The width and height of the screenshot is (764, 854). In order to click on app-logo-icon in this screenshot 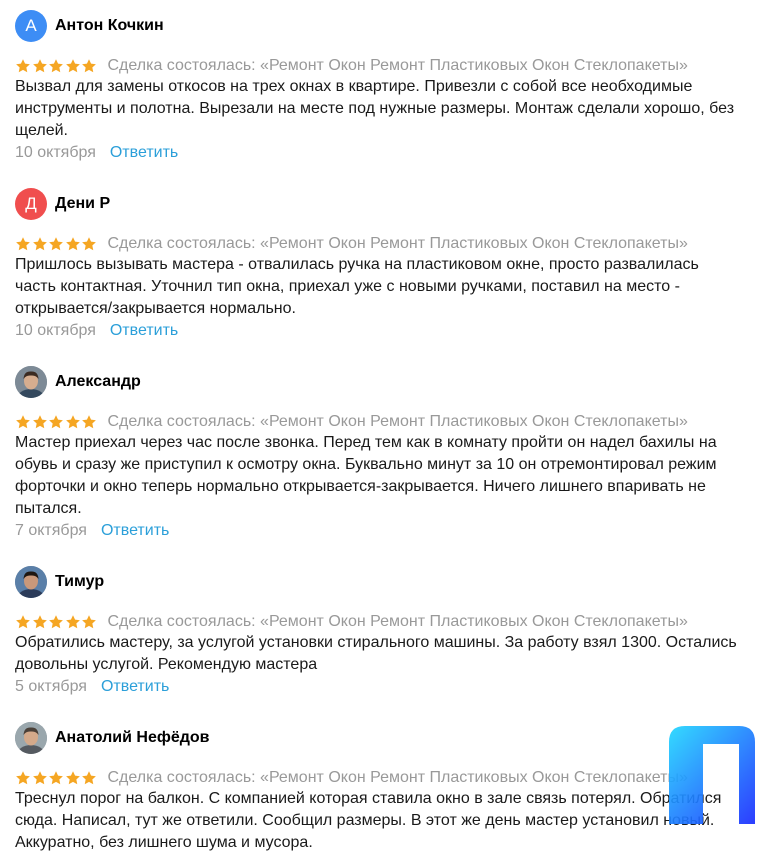, I will do `click(712, 777)`.